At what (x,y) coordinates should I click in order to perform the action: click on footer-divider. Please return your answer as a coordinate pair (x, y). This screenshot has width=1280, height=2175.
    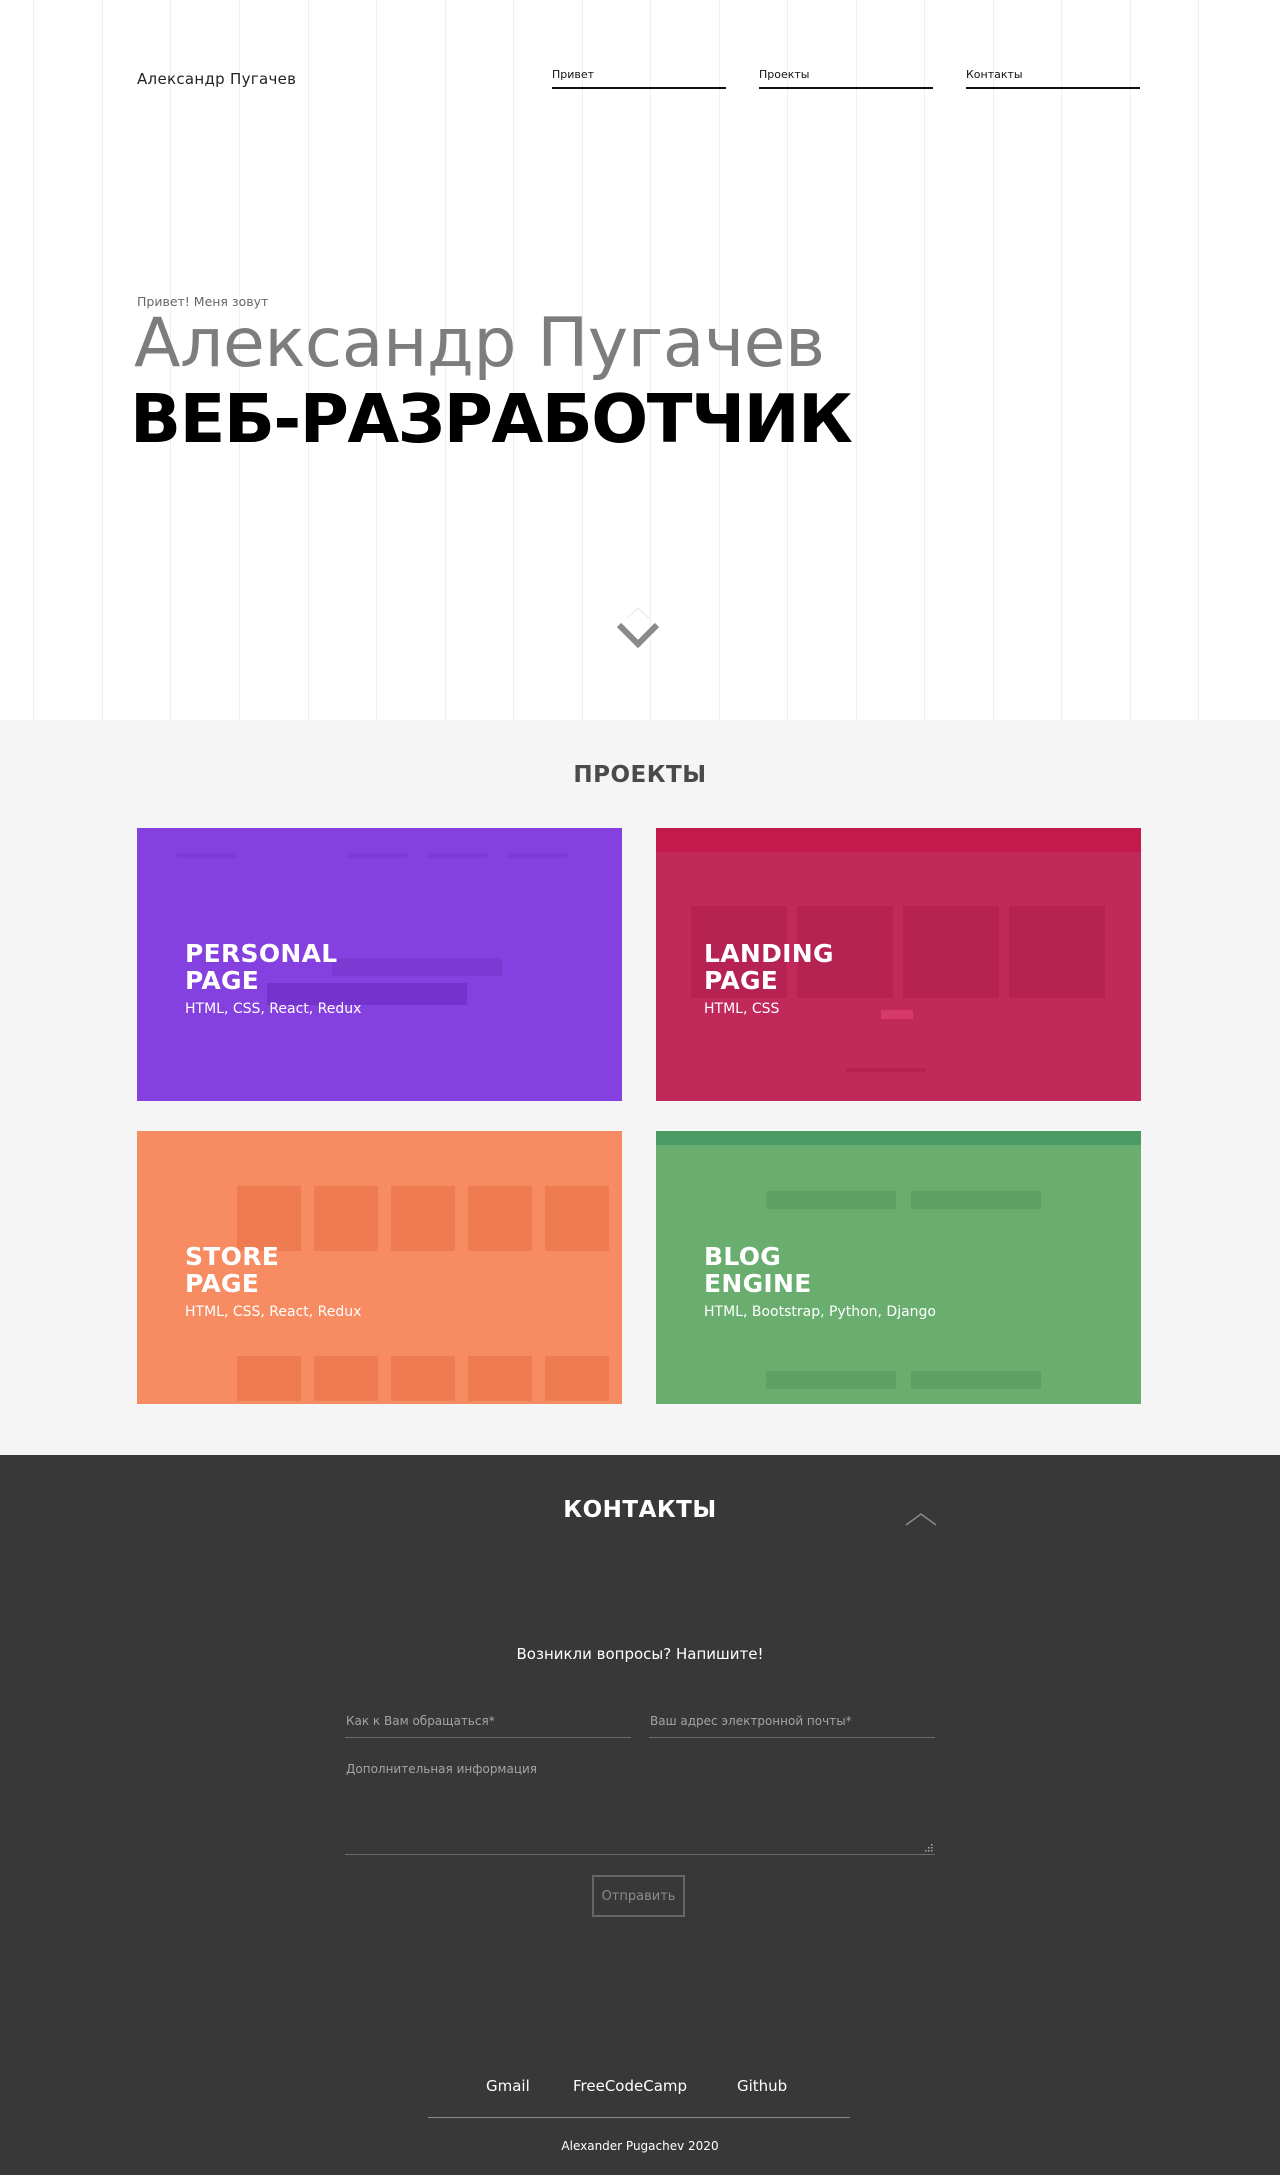
    Looking at the image, I should click on (639, 2117).